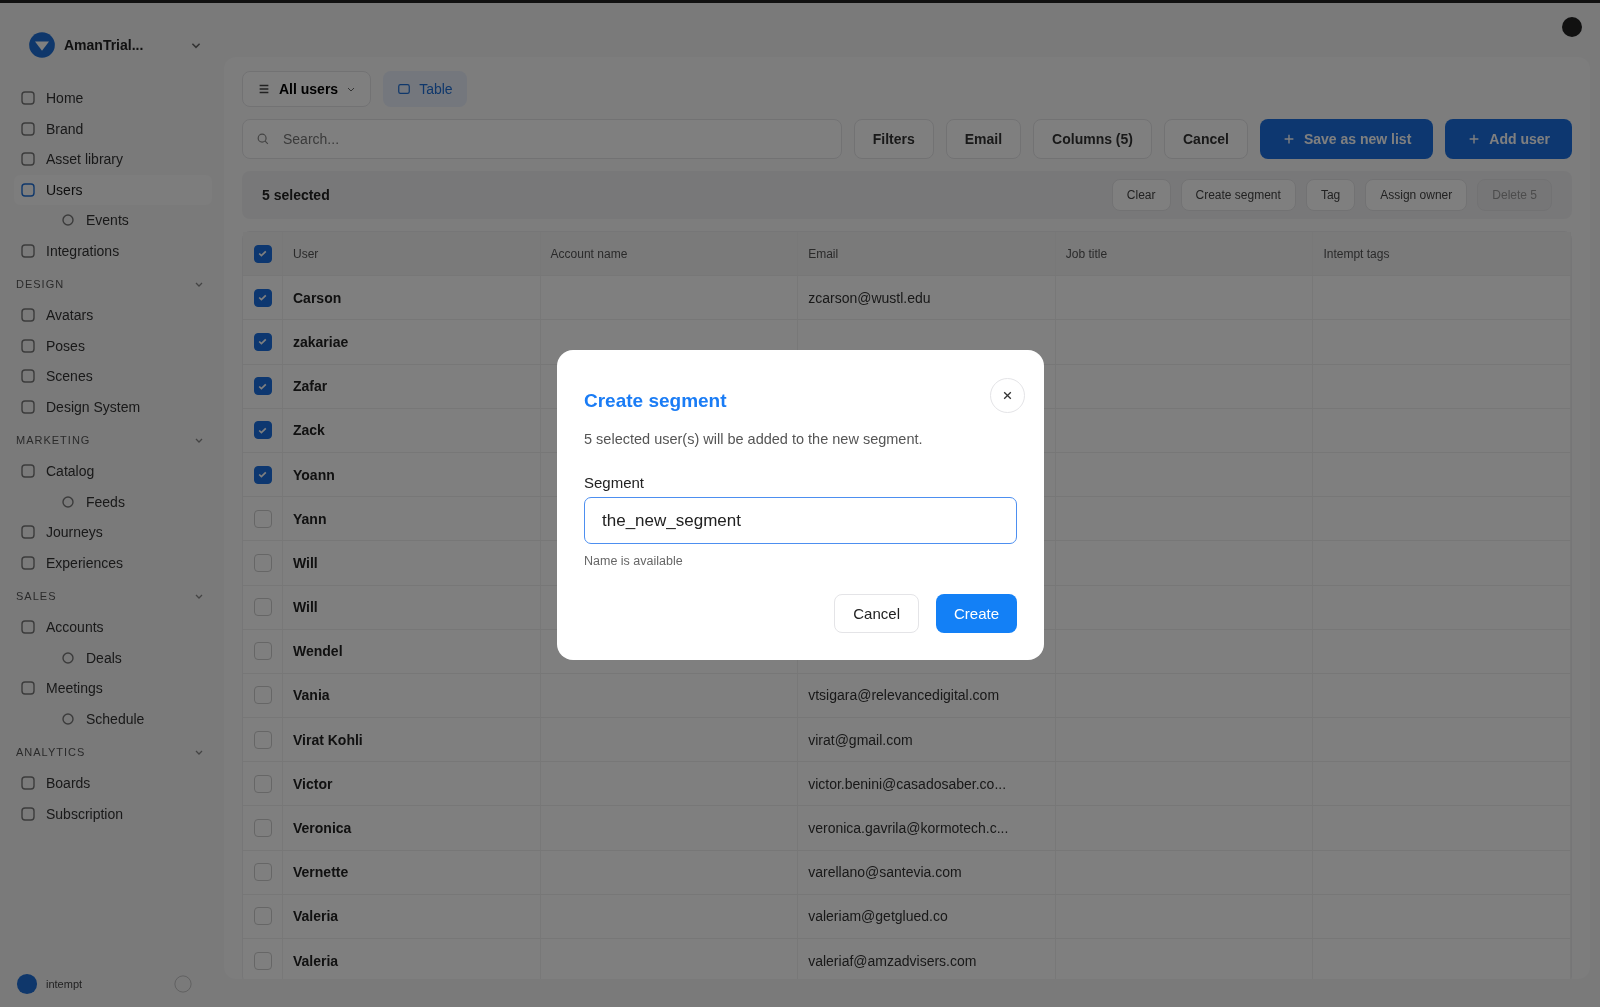 The image size is (1600, 1007). What do you see at coordinates (183, 984) in the screenshot?
I see `help-icon` at bounding box center [183, 984].